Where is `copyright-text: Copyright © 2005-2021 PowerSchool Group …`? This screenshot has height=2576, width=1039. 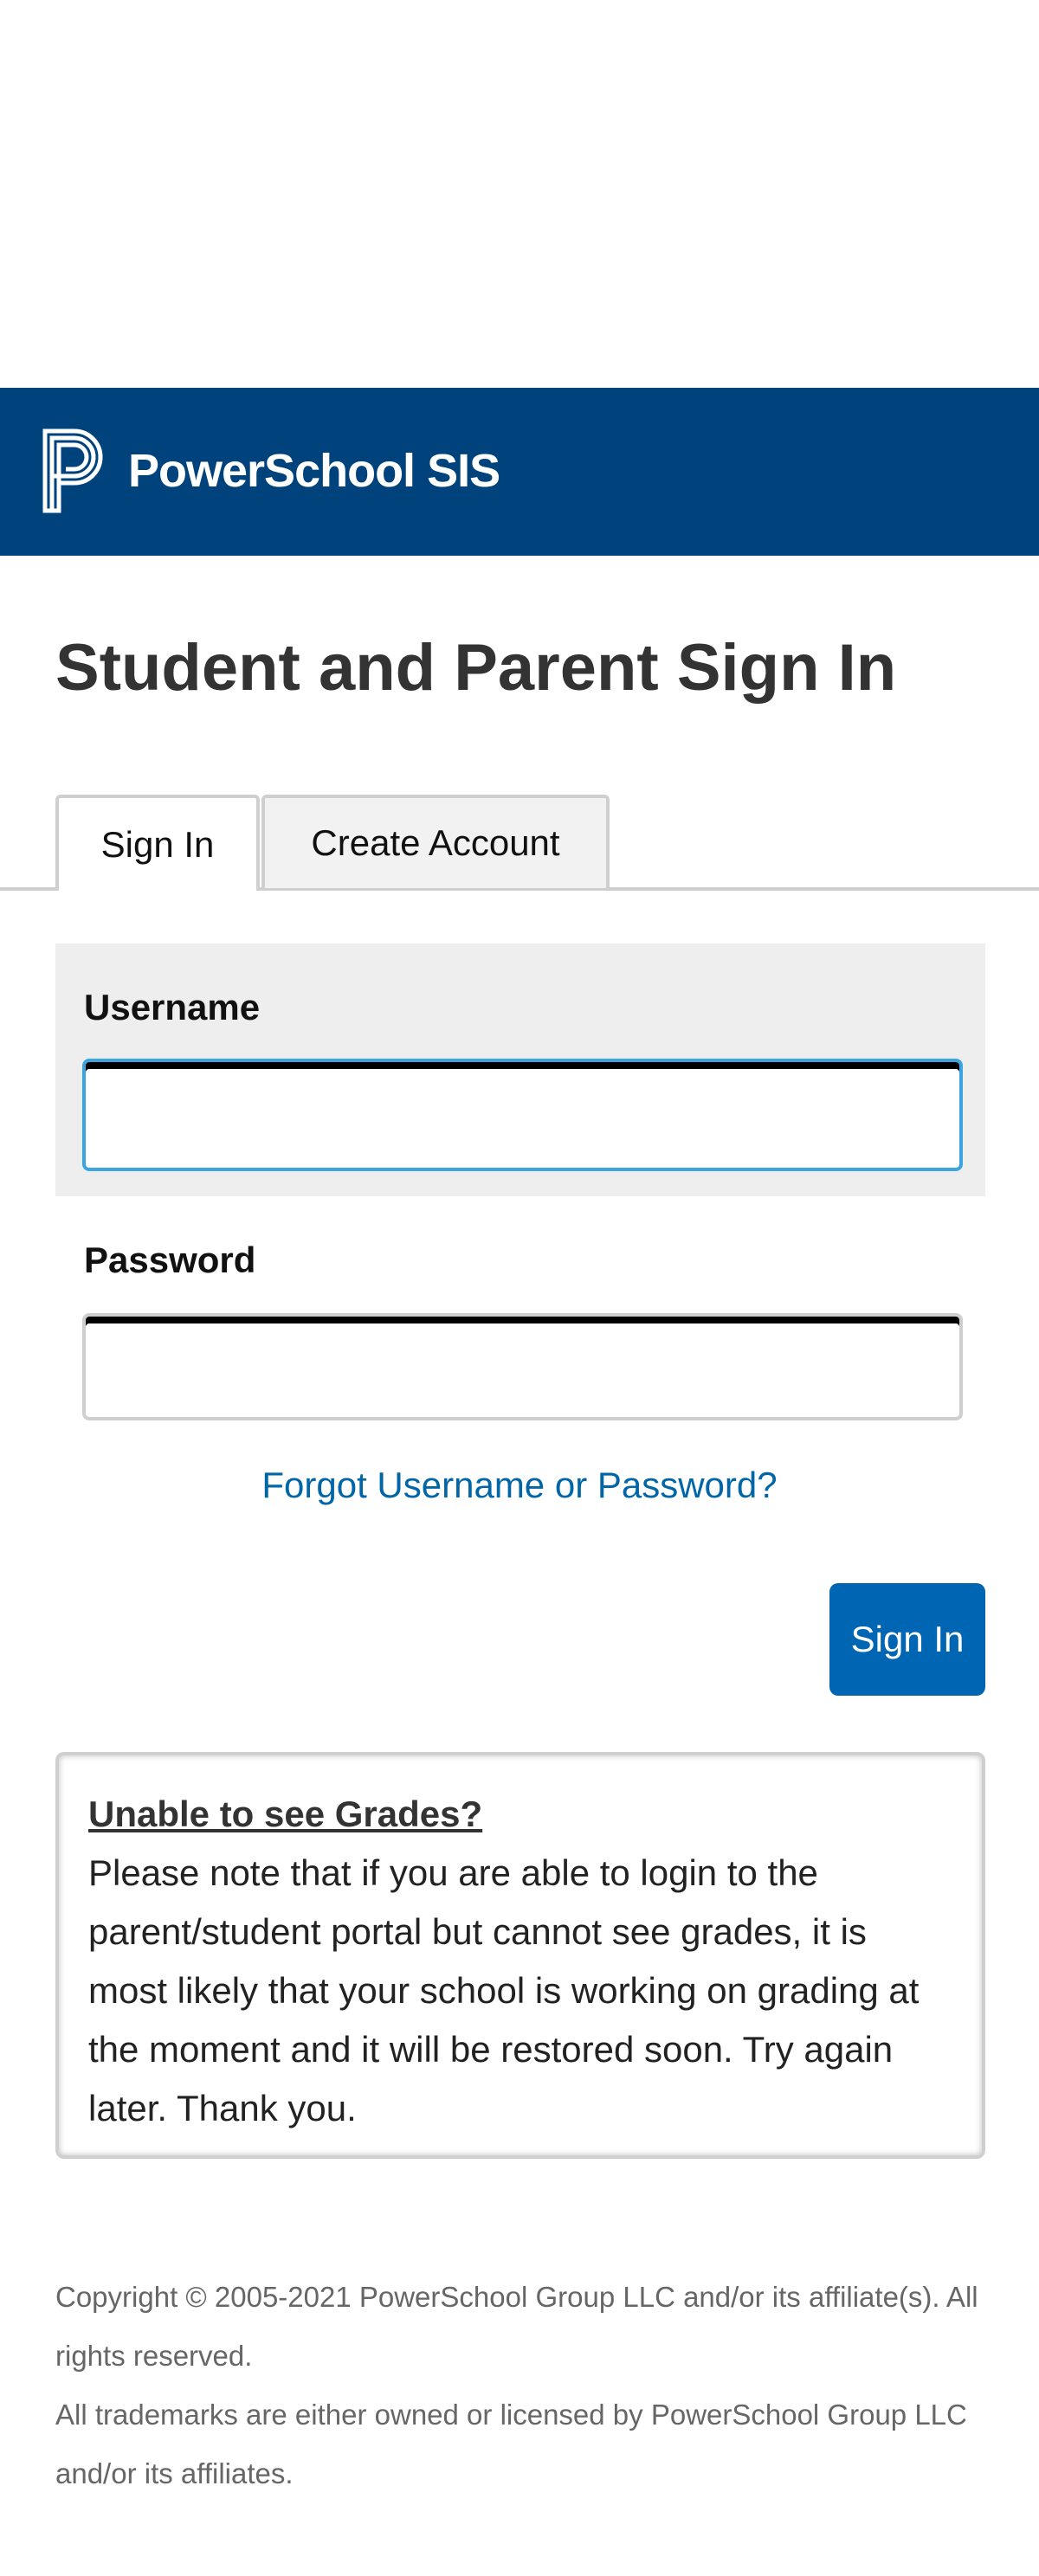
copyright-text: Copyright © 2005-2021 PowerSchool Group … is located at coordinates (516, 2326).